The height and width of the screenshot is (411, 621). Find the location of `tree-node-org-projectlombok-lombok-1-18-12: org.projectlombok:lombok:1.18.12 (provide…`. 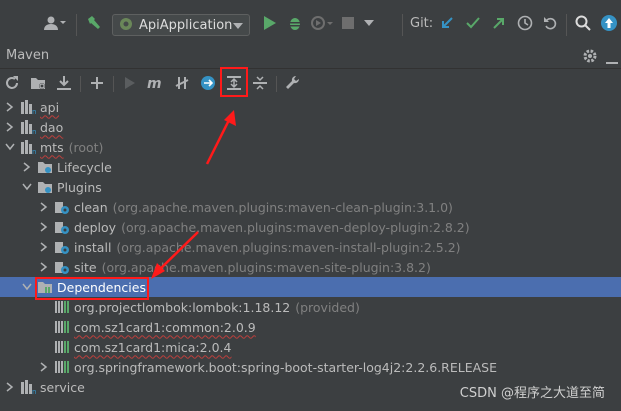

tree-node-org-projectlombok-lombok-1-18-12: org.projectlombok:lombok:1.18.12 (provide… is located at coordinates (310, 307).